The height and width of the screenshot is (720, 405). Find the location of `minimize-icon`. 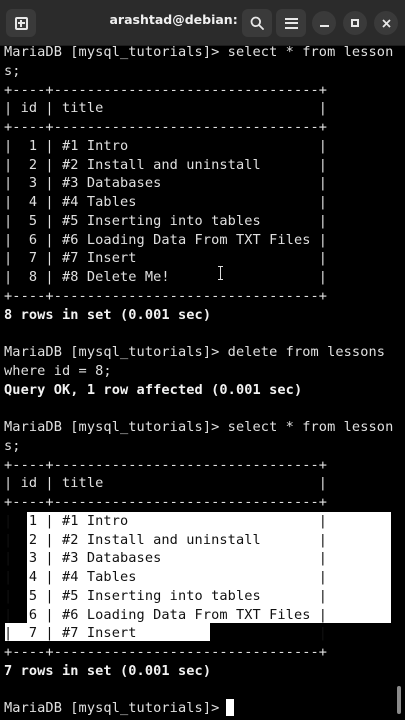

minimize-icon is located at coordinates (324, 25).